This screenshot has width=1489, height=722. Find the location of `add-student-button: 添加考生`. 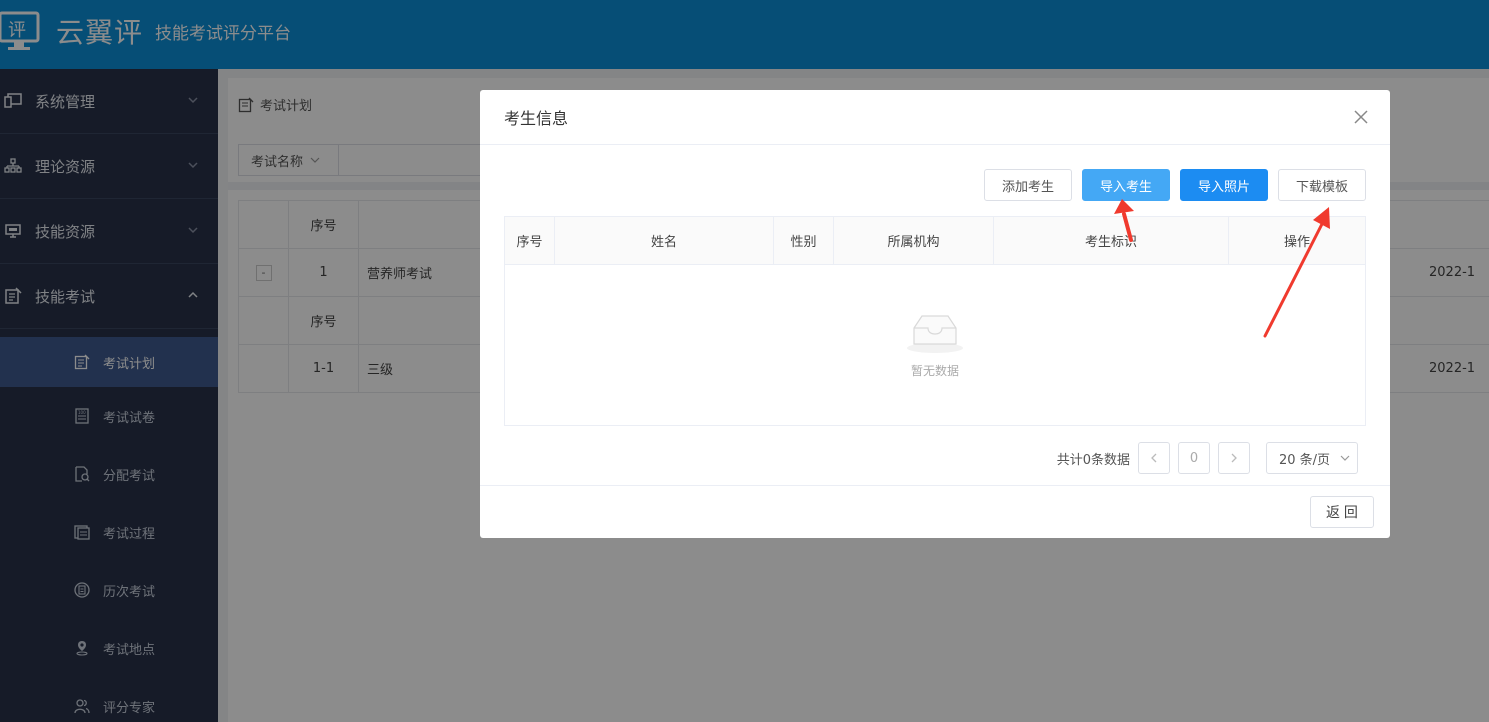

add-student-button: 添加考生 is located at coordinates (1028, 185).